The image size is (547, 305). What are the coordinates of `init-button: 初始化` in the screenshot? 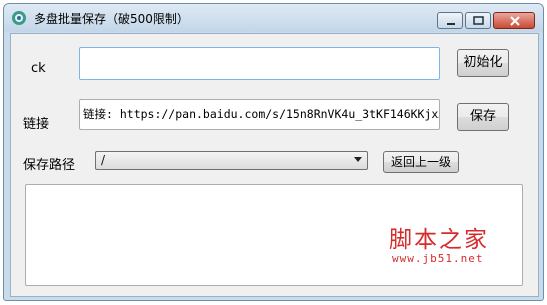 It's located at (483, 63).